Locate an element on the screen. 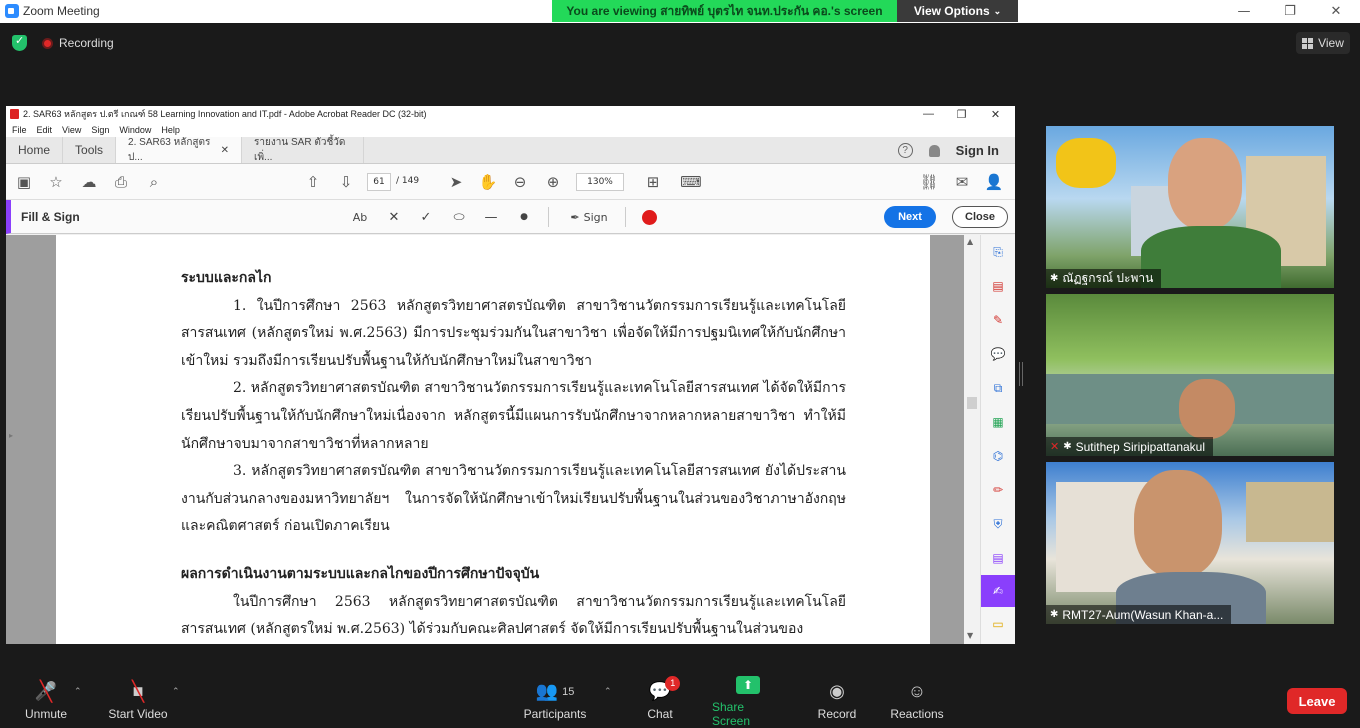 This screenshot has width=1360, height=728. record-button: ◉ Record is located at coordinates (837, 700).